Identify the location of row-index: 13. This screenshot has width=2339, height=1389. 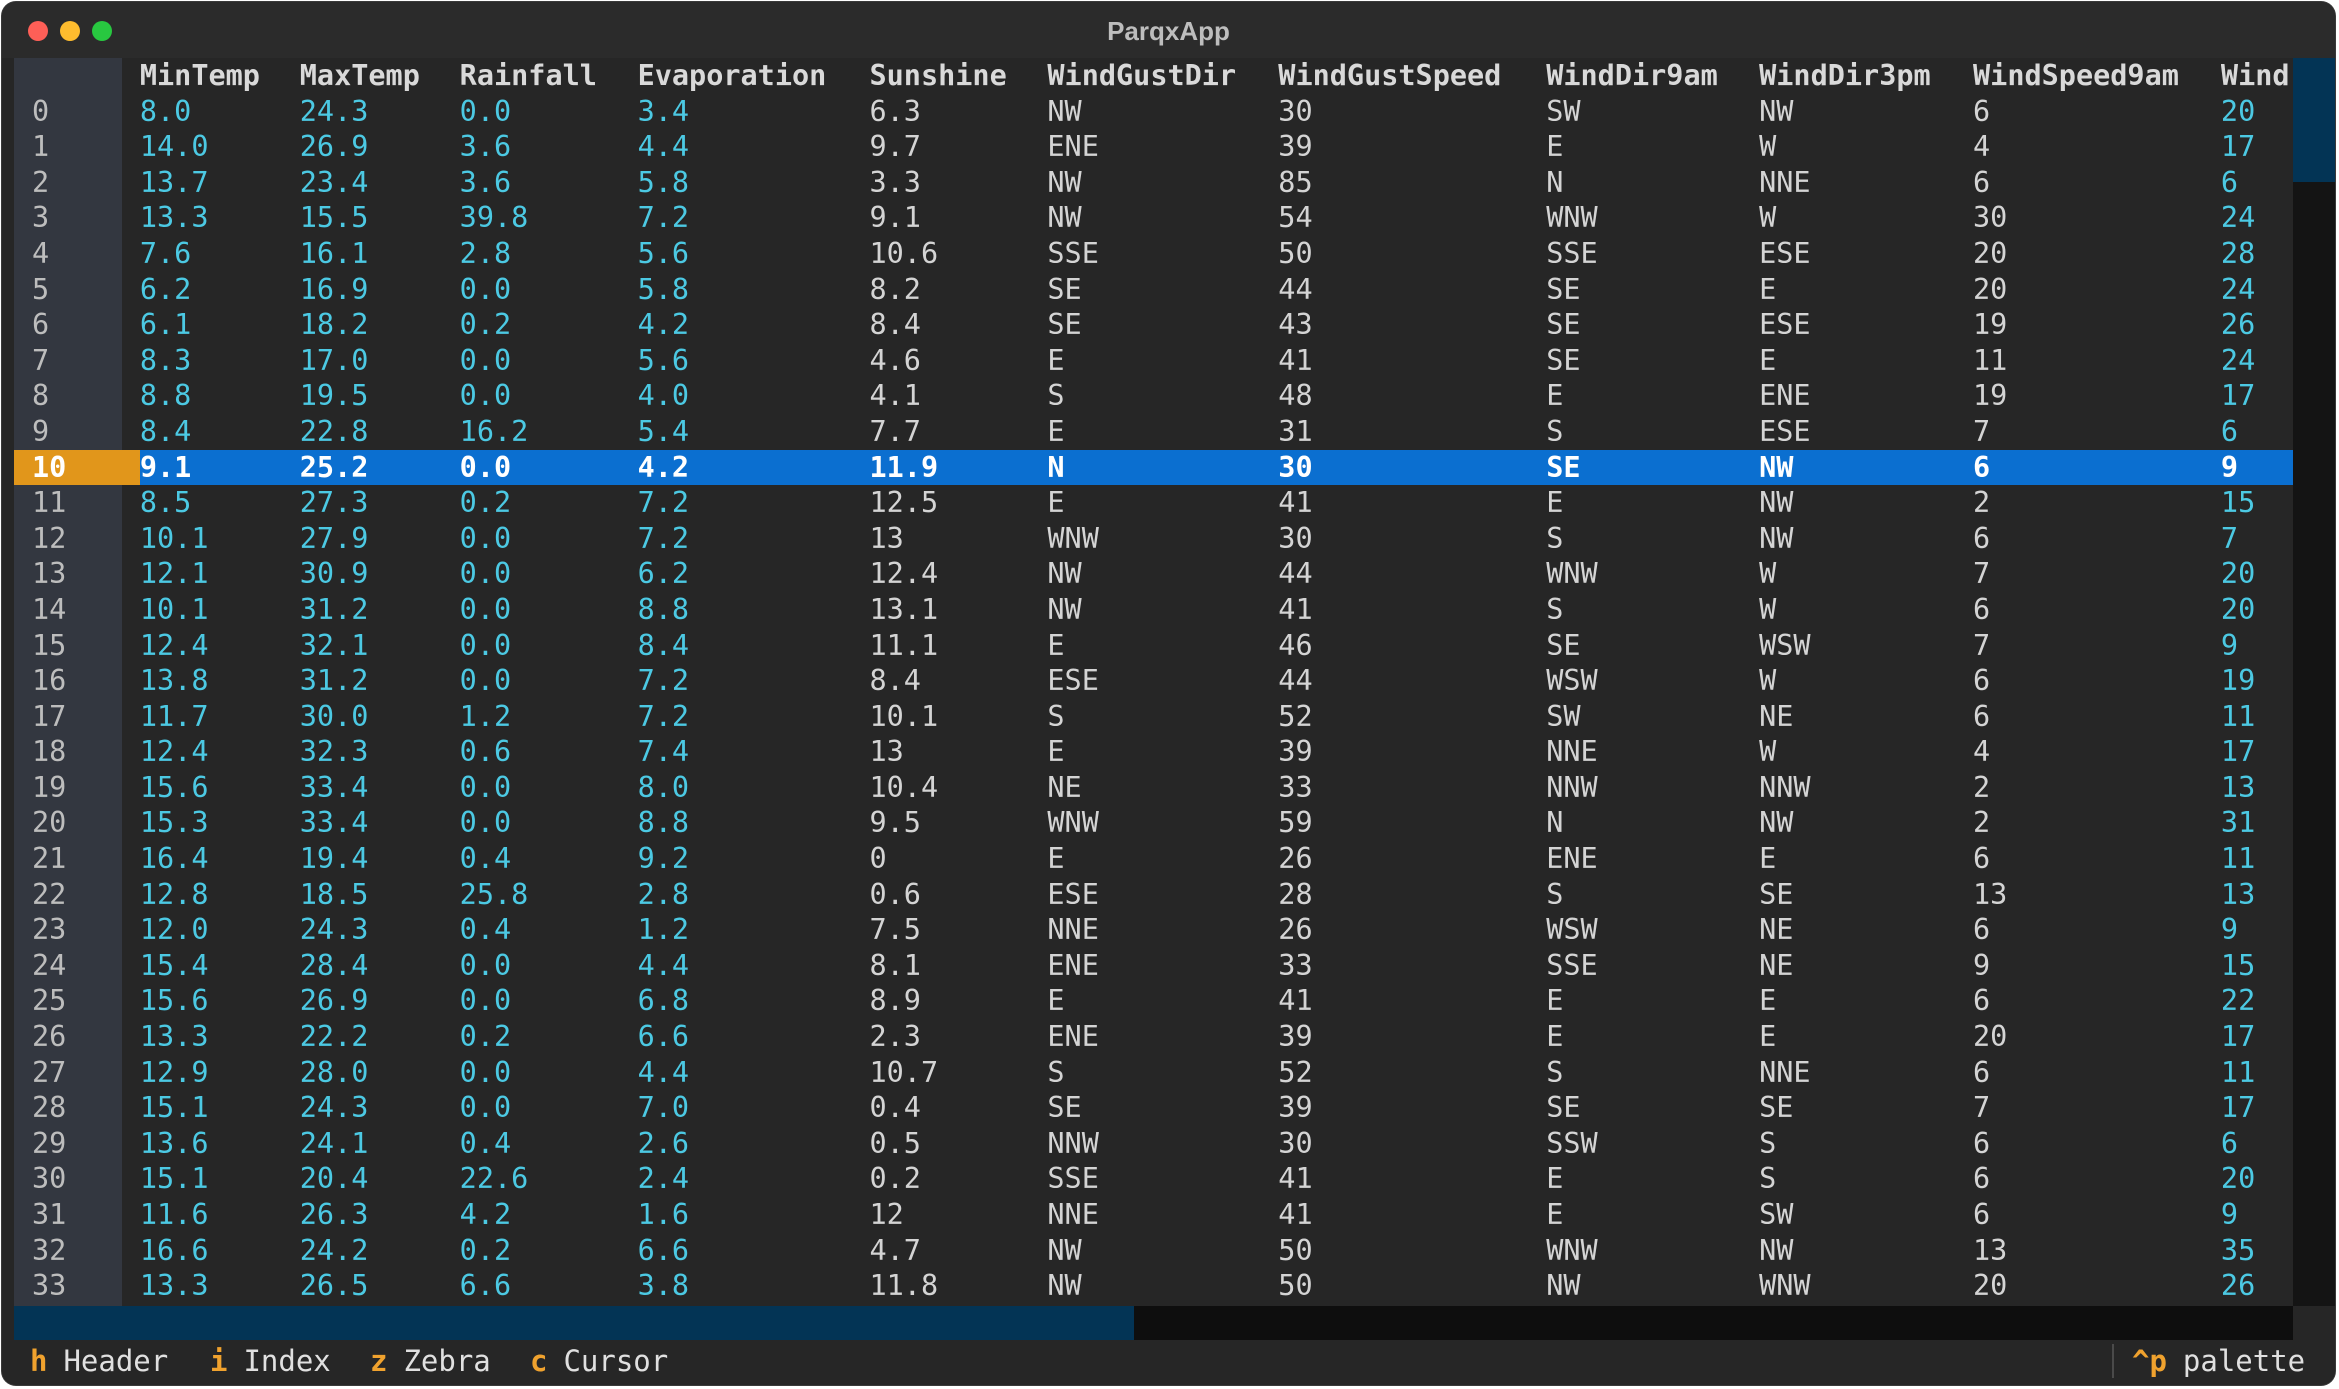
(77, 574).